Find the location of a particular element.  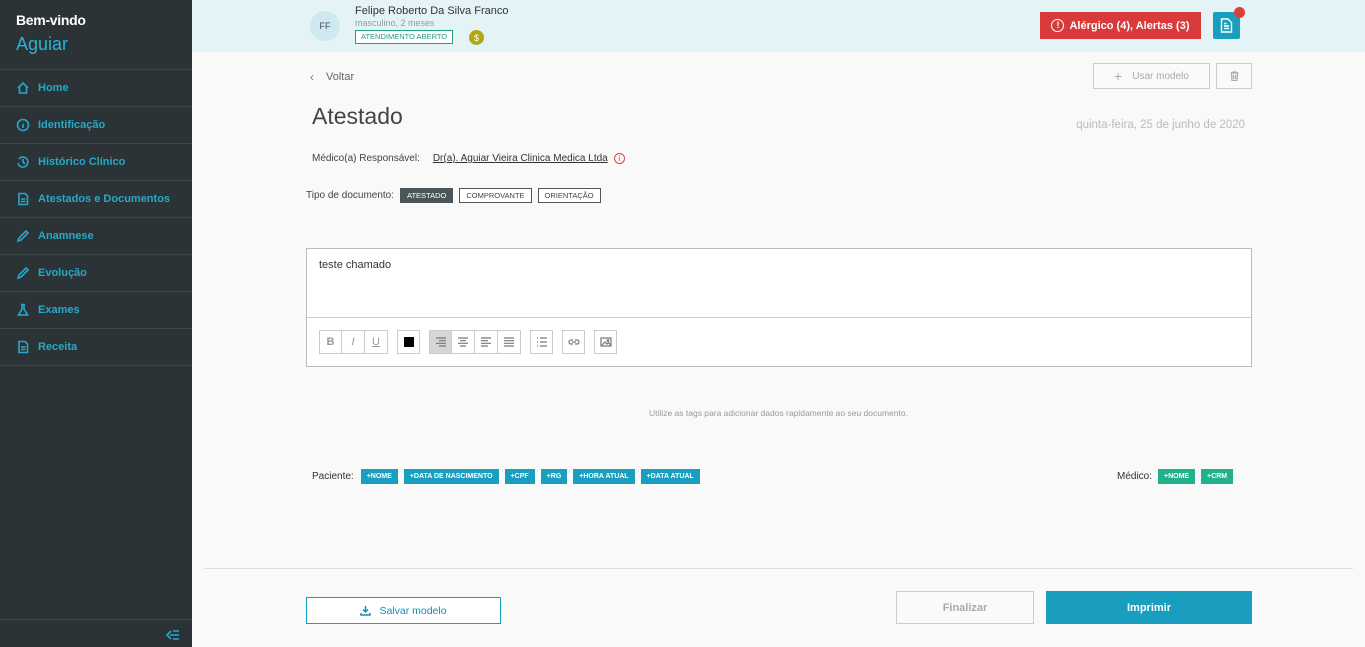

color-swatch-icon is located at coordinates (408, 342).